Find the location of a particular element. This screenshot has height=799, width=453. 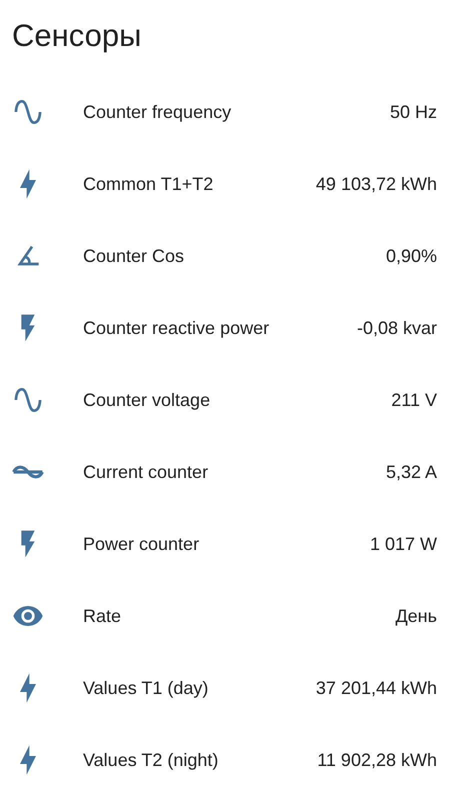

wave-line-icon is located at coordinates (28, 472).